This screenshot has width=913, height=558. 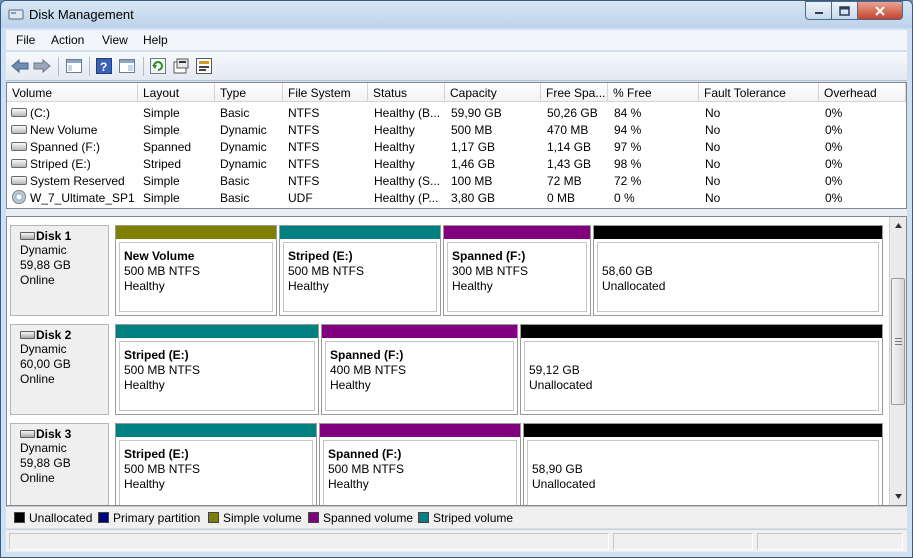 I want to click on unallocated-block: 58,60 GB Unallocated, so click(x=738, y=270).